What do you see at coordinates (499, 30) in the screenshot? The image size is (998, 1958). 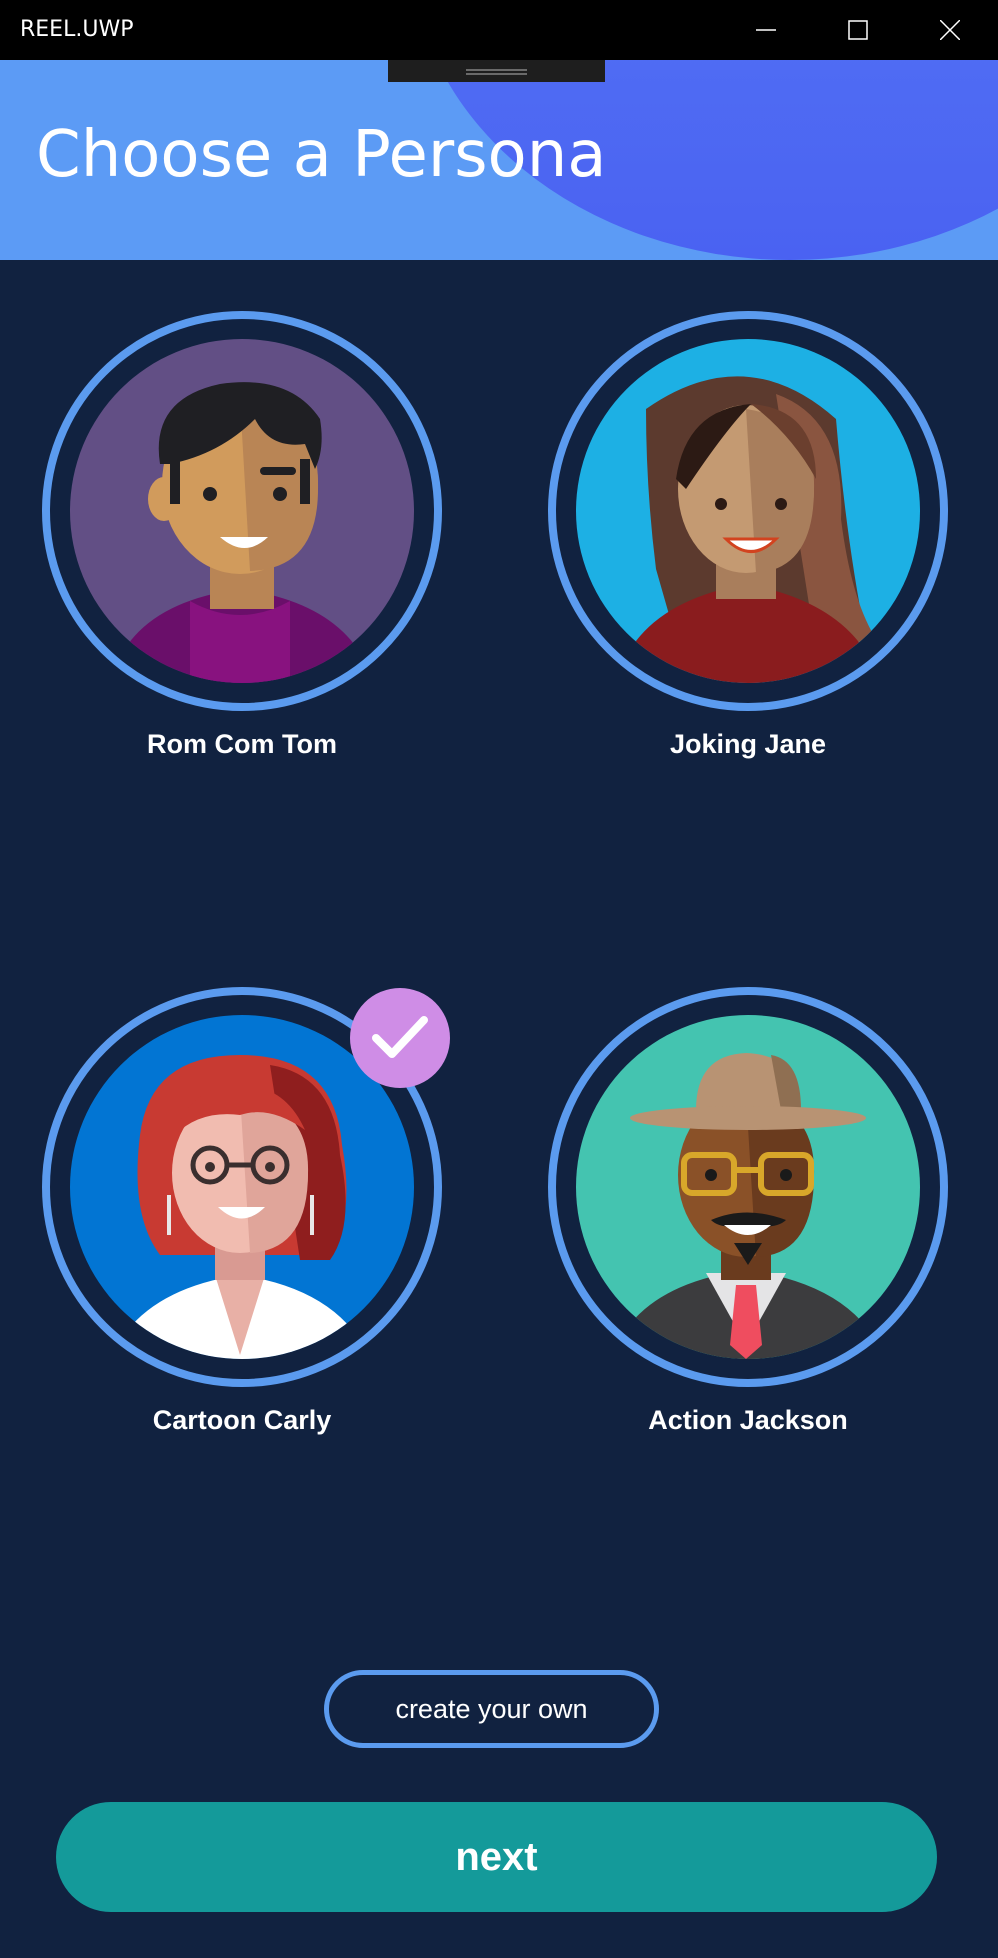 I see `title-bar: REEL.UWP` at bounding box center [499, 30].